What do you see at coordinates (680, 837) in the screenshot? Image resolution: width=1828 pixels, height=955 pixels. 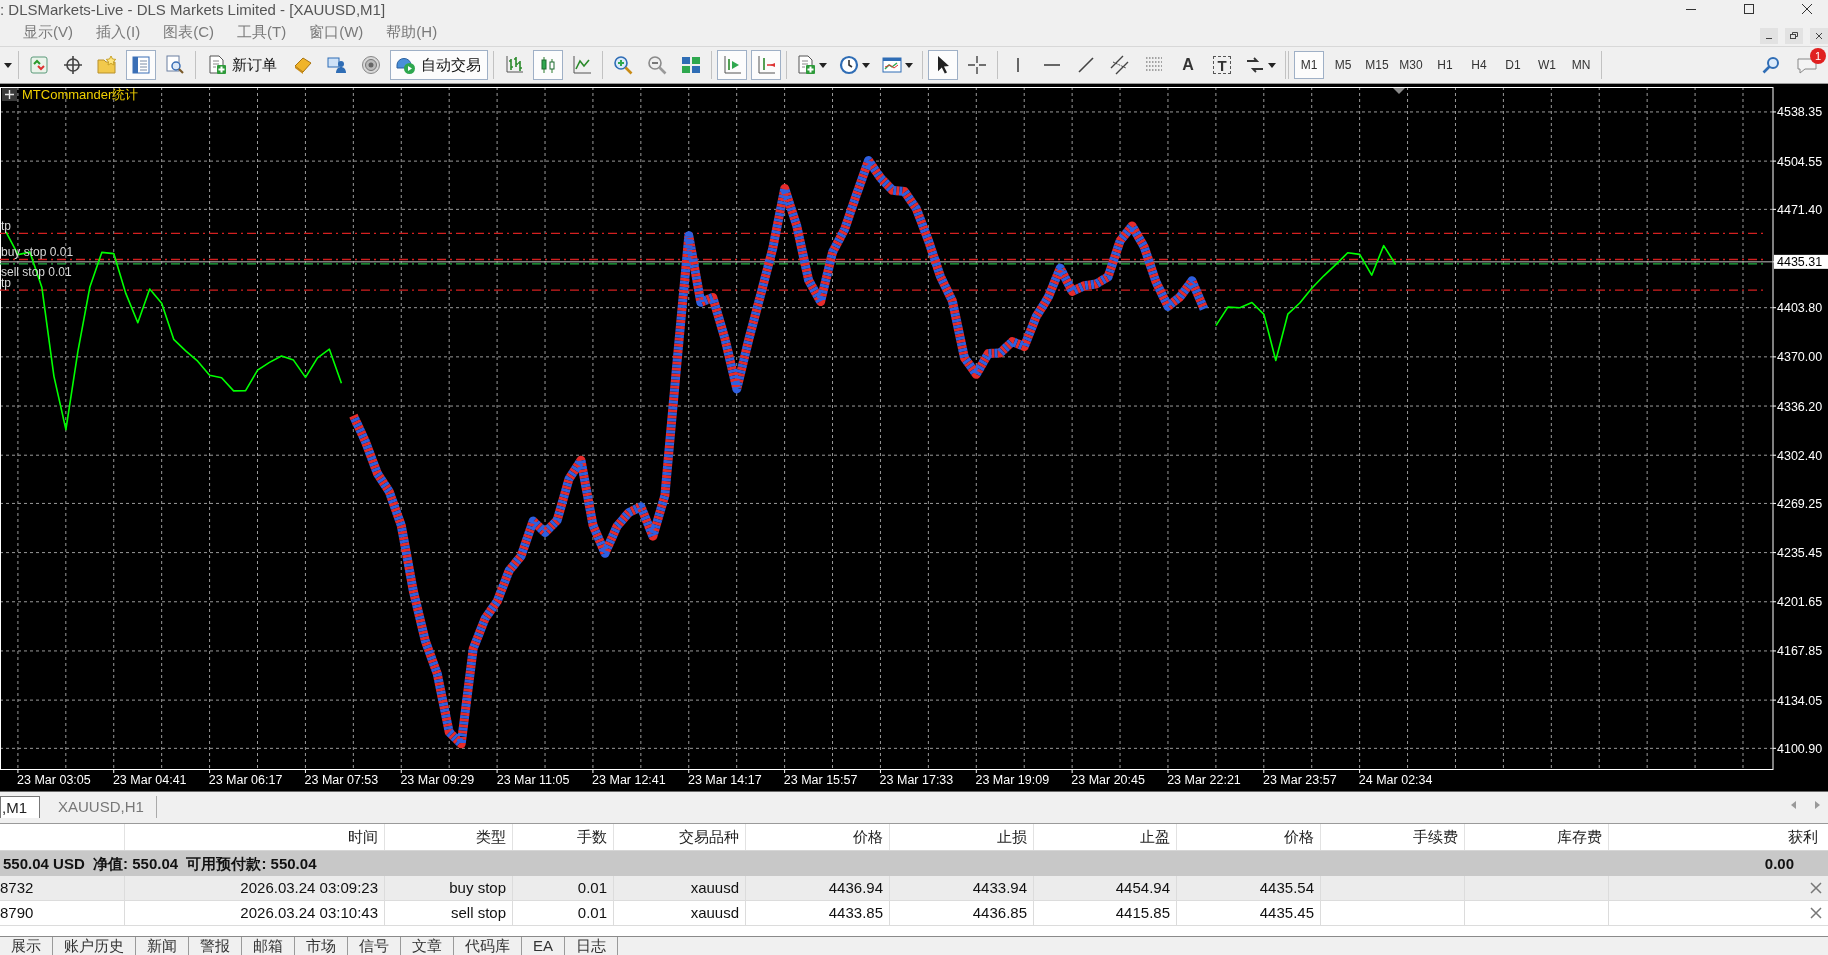 I see `column-header: 交易品种` at bounding box center [680, 837].